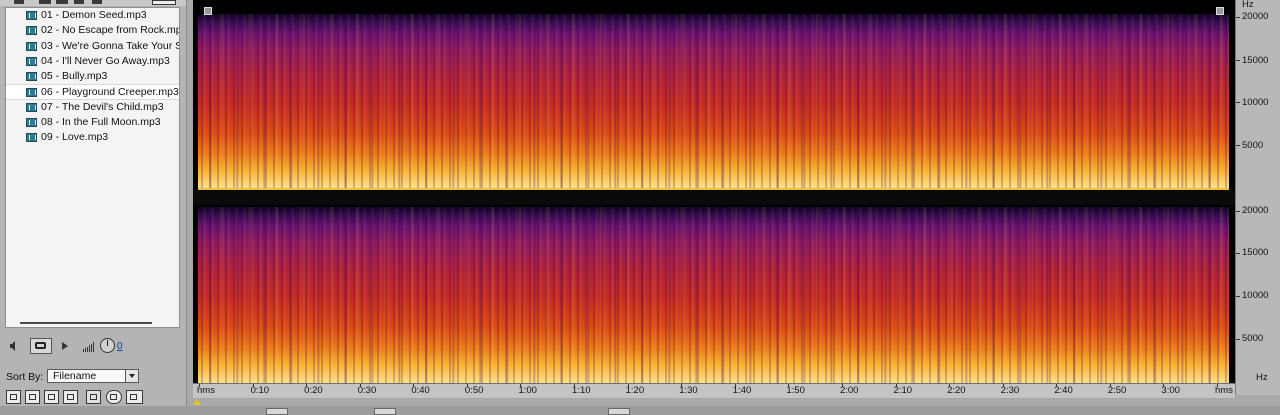 The image size is (1280, 415). I want to click on volume-level-icon, so click(90, 346).